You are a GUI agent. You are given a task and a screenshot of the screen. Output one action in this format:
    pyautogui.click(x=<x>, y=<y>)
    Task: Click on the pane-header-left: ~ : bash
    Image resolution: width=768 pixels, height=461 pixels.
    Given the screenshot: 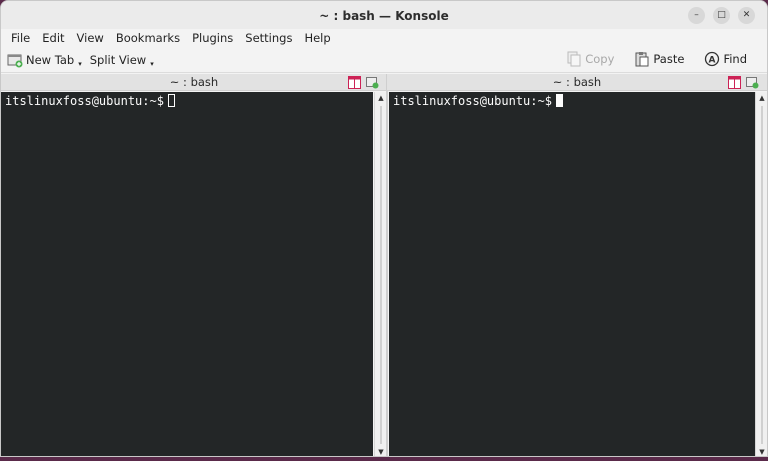 What is the action you would take?
    pyautogui.click(x=194, y=82)
    